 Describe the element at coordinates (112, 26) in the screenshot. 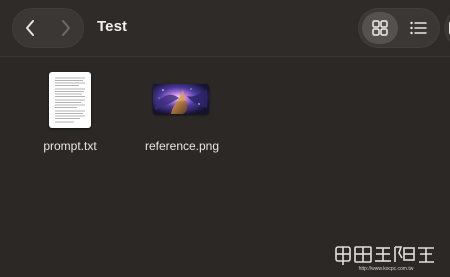

I see `window-title: Test` at that location.